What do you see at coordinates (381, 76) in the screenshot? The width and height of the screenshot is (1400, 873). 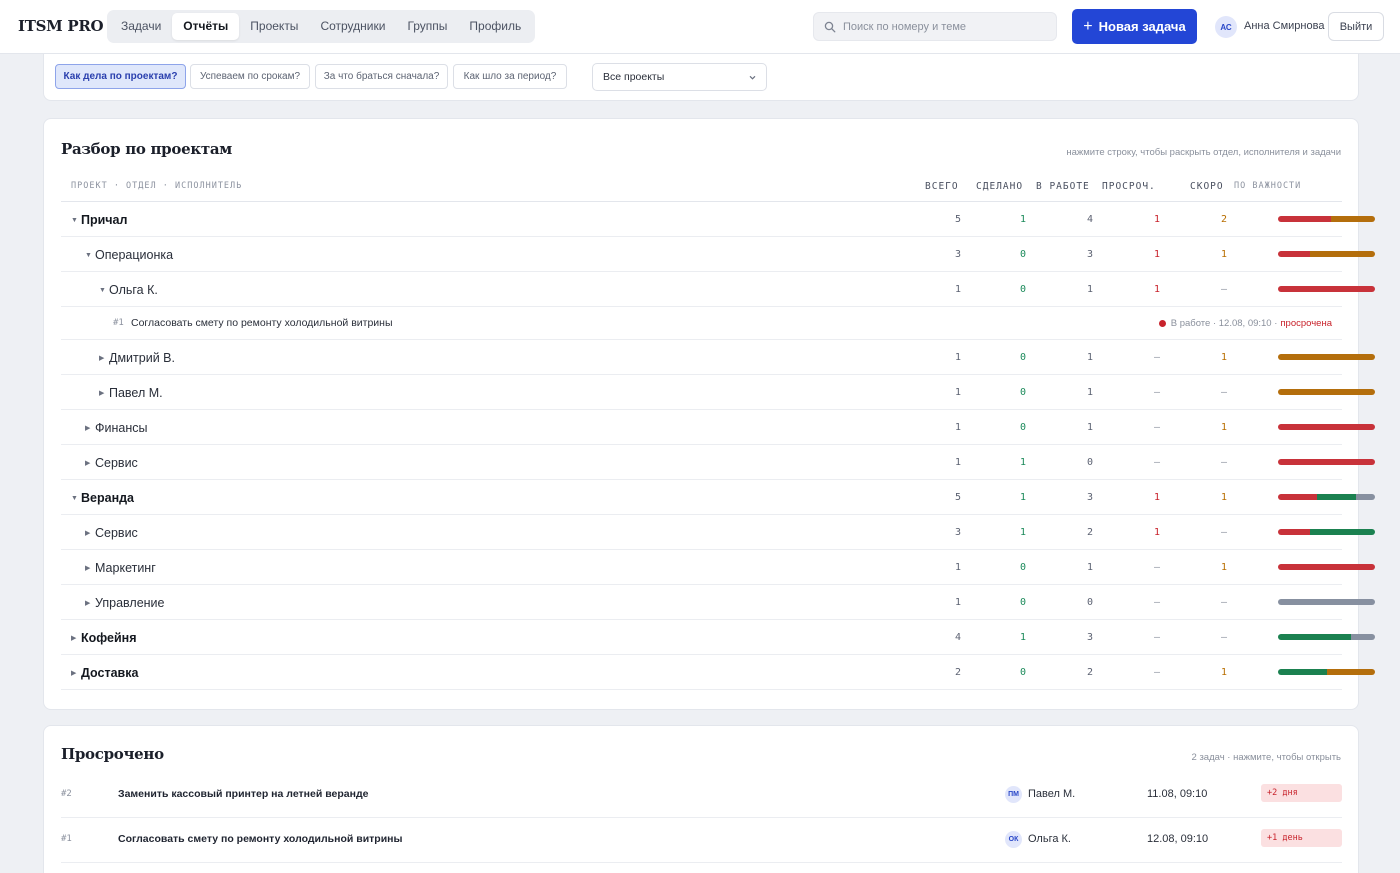 I see `question-priorities-button: За что браться сначала?` at bounding box center [381, 76].